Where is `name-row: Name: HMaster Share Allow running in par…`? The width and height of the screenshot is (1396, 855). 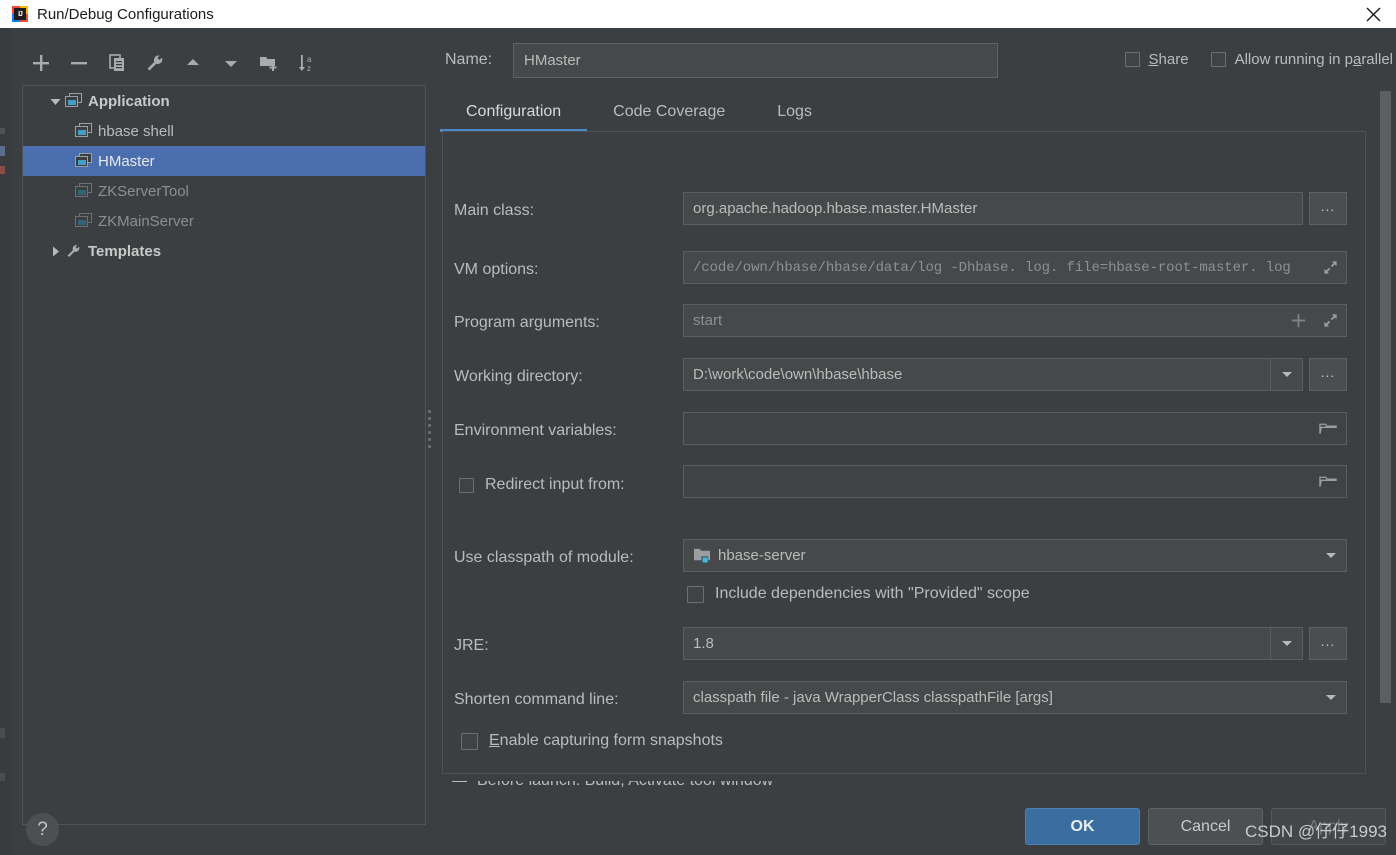
name-row: Name: HMaster Share Allow running in par… is located at coordinates (918, 61).